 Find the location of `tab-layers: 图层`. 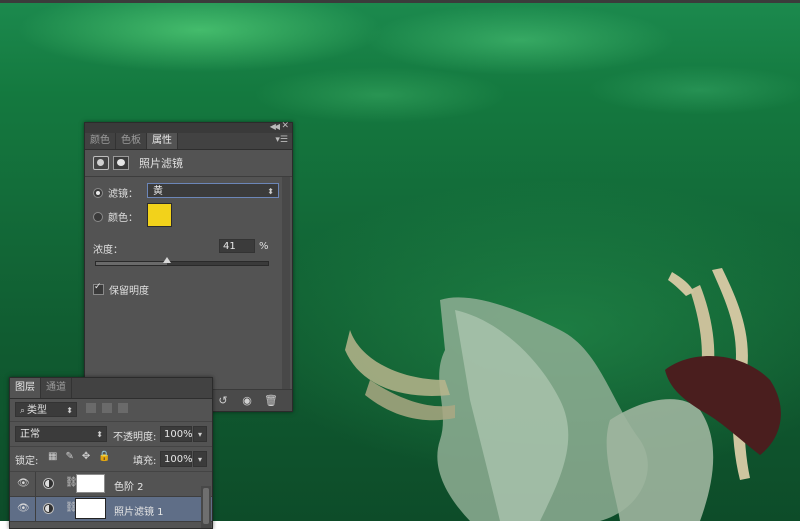

tab-layers: 图层 is located at coordinates (25, 388).